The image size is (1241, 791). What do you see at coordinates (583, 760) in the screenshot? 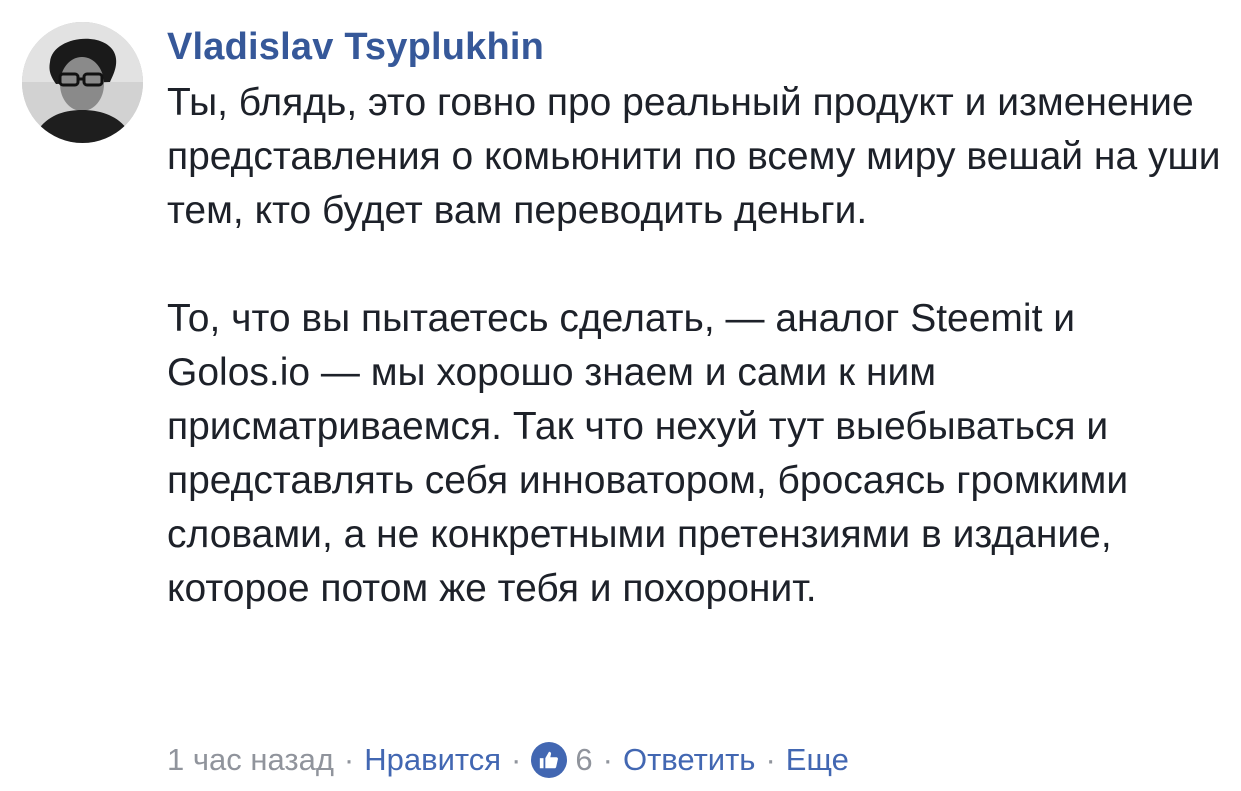
I see `like-count: 6` at bounding box center [583, 760].